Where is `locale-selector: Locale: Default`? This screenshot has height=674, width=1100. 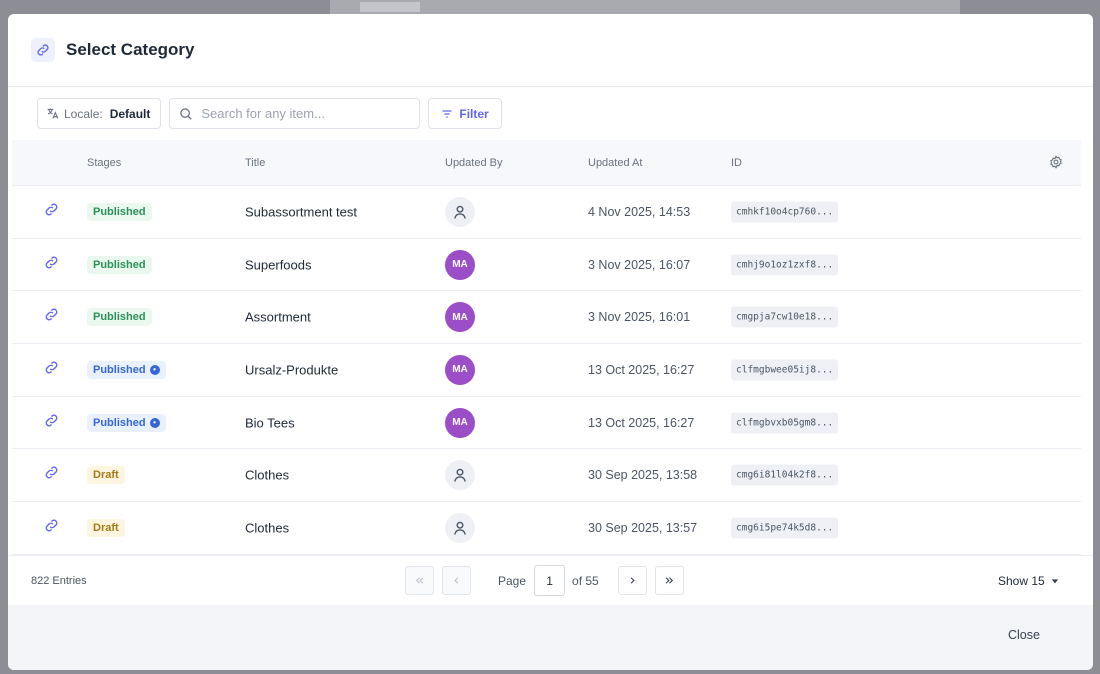
locale-selector: Locale: Default is located at coordinates (99, 113).